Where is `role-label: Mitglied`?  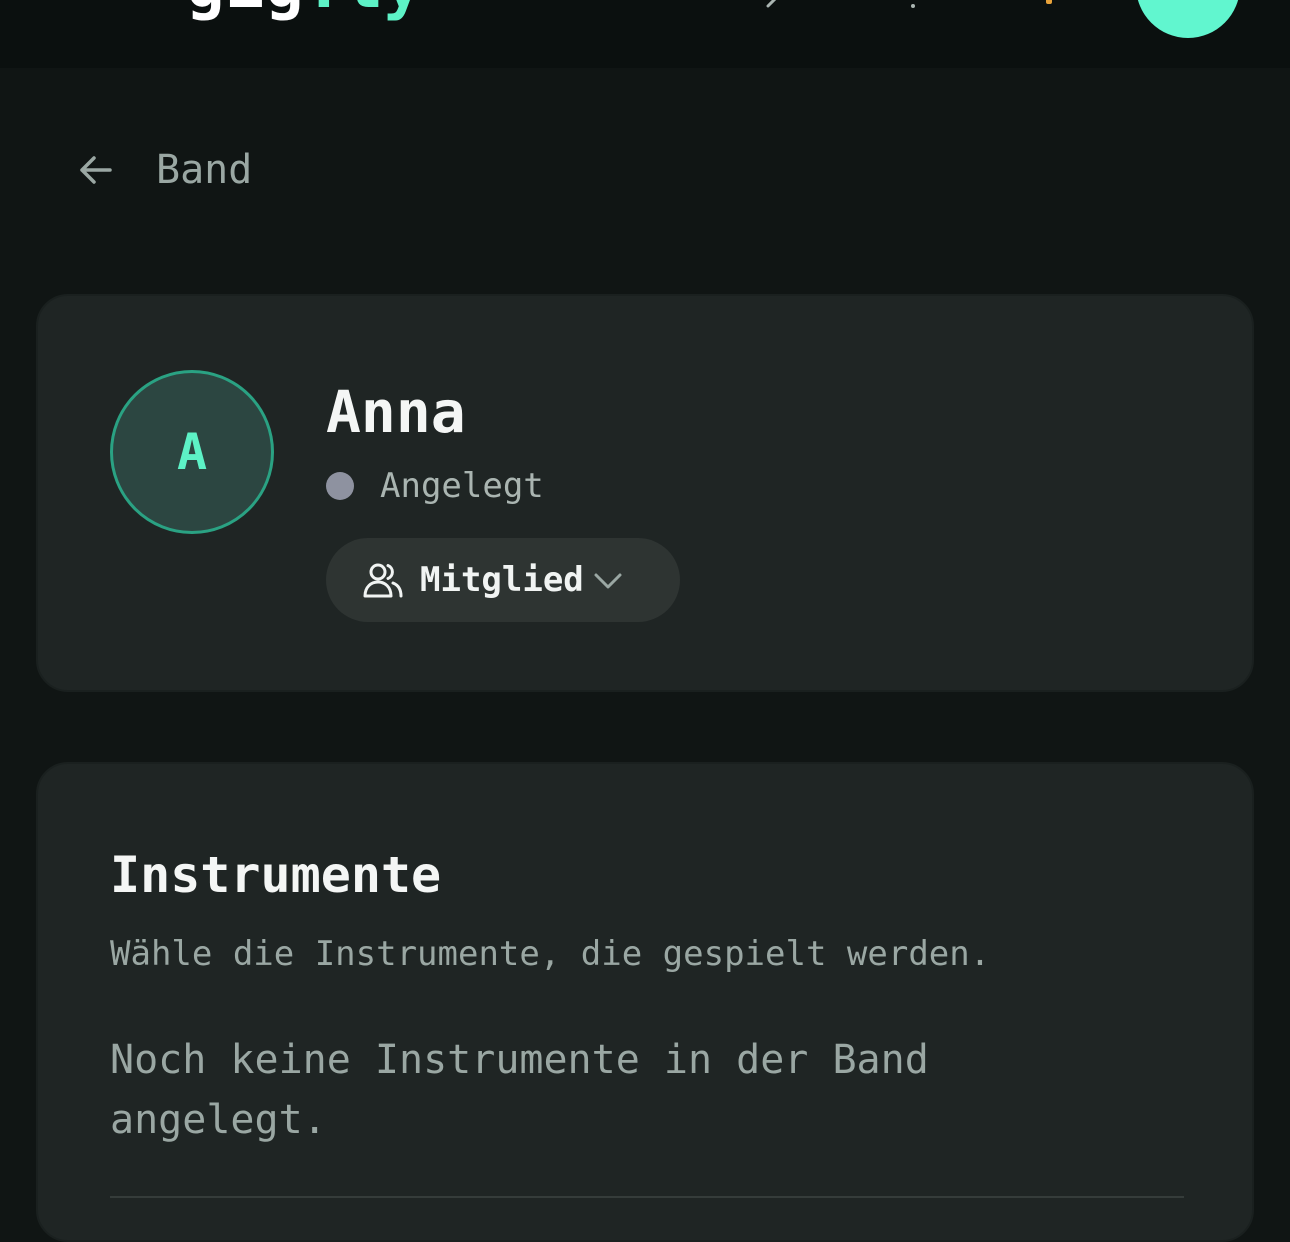
role-label: Mitglied is located at coordinates (502, 580).